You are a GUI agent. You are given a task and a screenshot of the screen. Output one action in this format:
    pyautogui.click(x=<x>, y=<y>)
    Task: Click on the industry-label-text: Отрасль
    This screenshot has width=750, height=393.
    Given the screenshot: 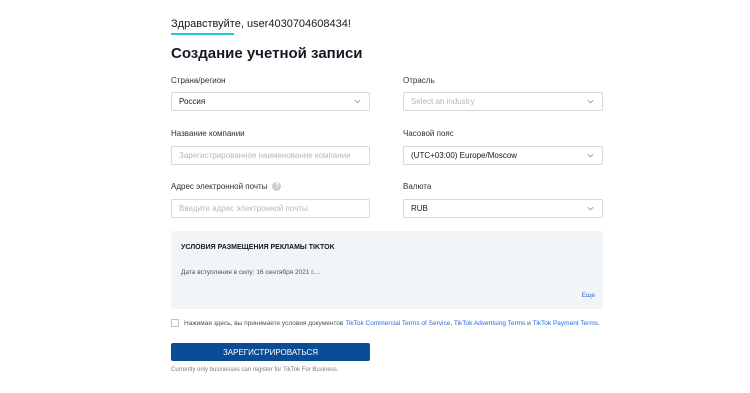 What is the action you would take?
    pyautogui.click(x=419, y=80)
    